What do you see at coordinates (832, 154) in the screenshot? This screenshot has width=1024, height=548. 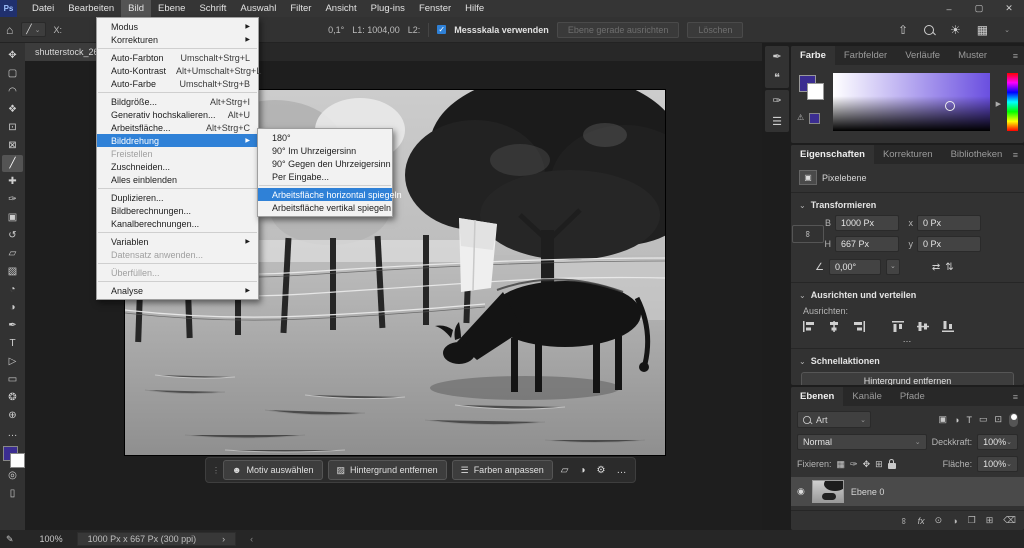 I see `tab-eigenschaften: Eigenschaften` at bounding box center [832, 154].